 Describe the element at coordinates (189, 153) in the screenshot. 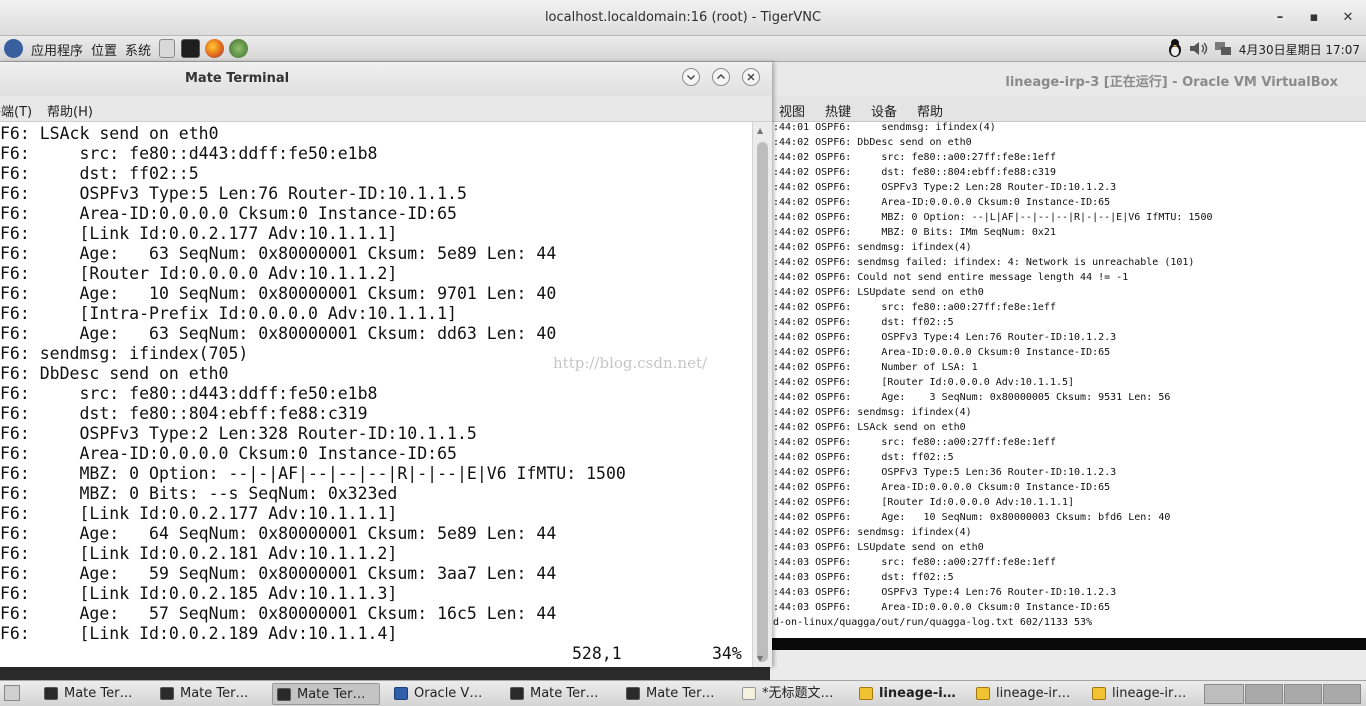

I see `terminal-line: F6: src: fe80::d443:ddff:fe50:e1b8` at that location.